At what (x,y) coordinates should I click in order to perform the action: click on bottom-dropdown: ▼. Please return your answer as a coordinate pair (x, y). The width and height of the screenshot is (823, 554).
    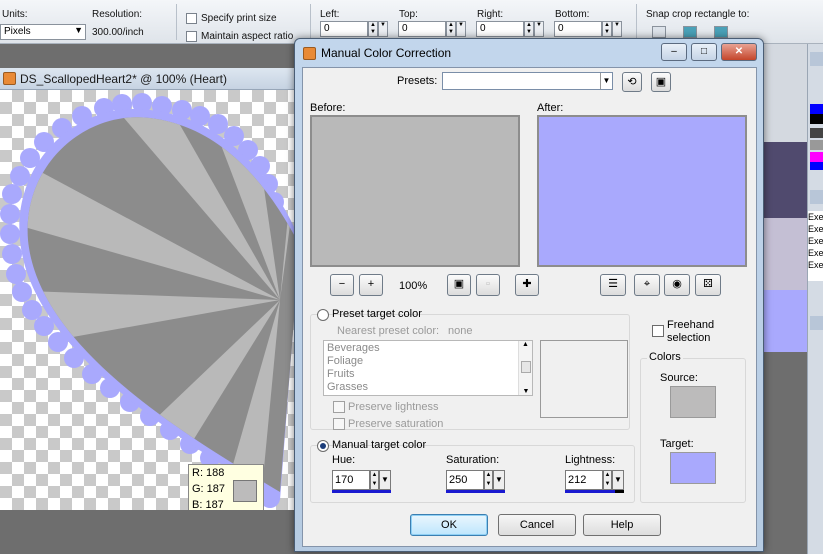
    Looking at the image, I should click on (617, 29).